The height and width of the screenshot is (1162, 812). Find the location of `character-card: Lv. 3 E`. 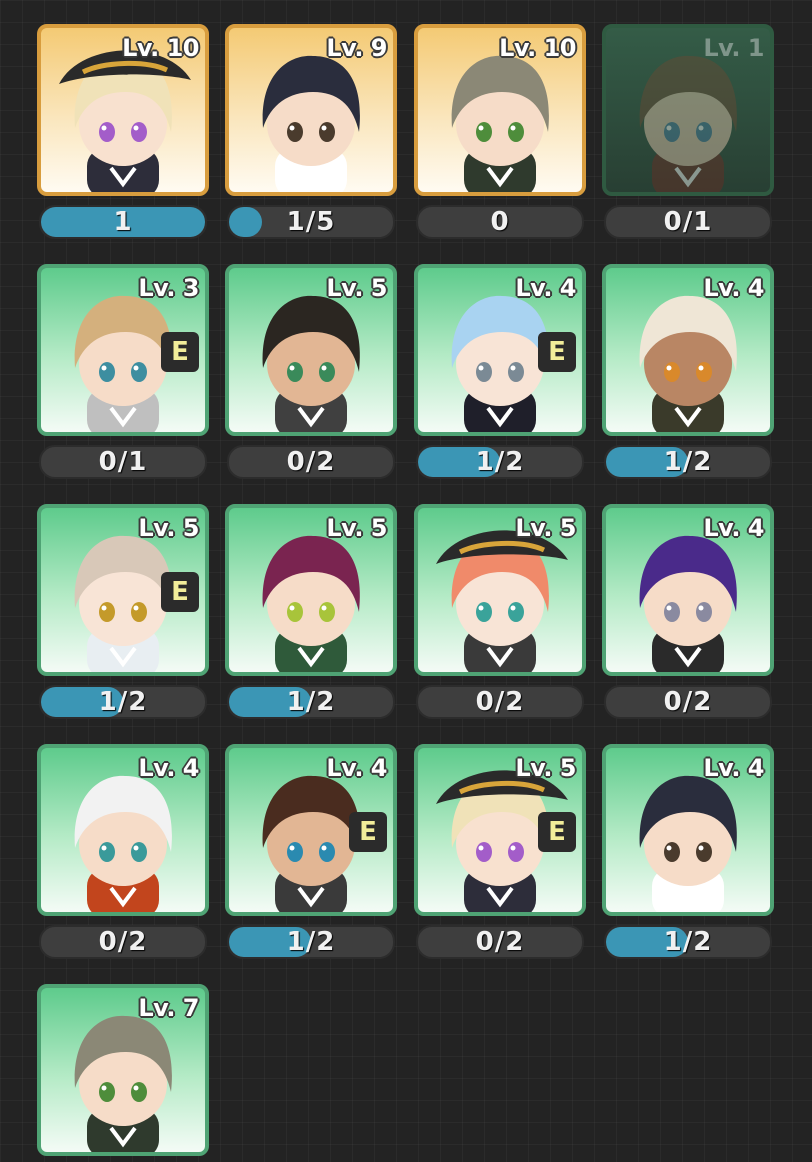

character-card: Lv. 3 E is located at coordinates (123, 350).